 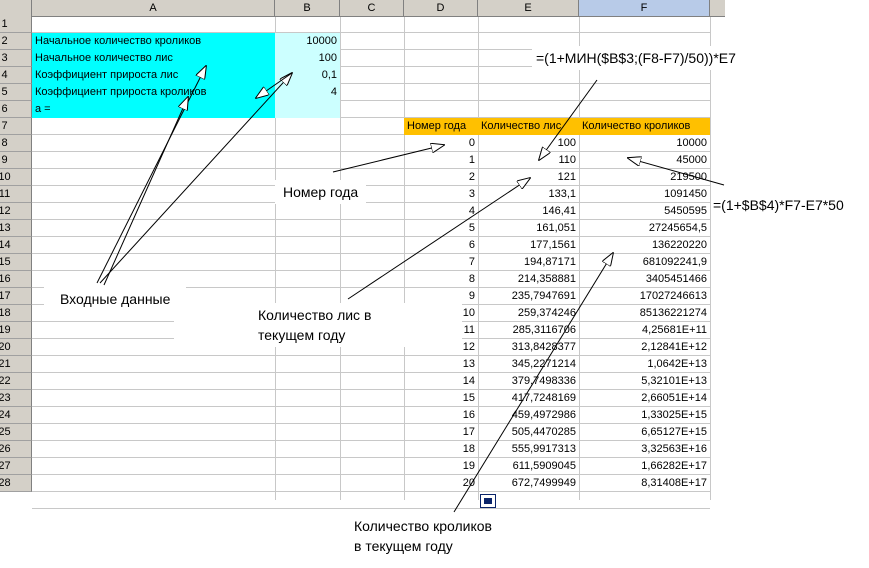 I want to click on foxes-cell: 214,358881, so click(x=528, y=279).